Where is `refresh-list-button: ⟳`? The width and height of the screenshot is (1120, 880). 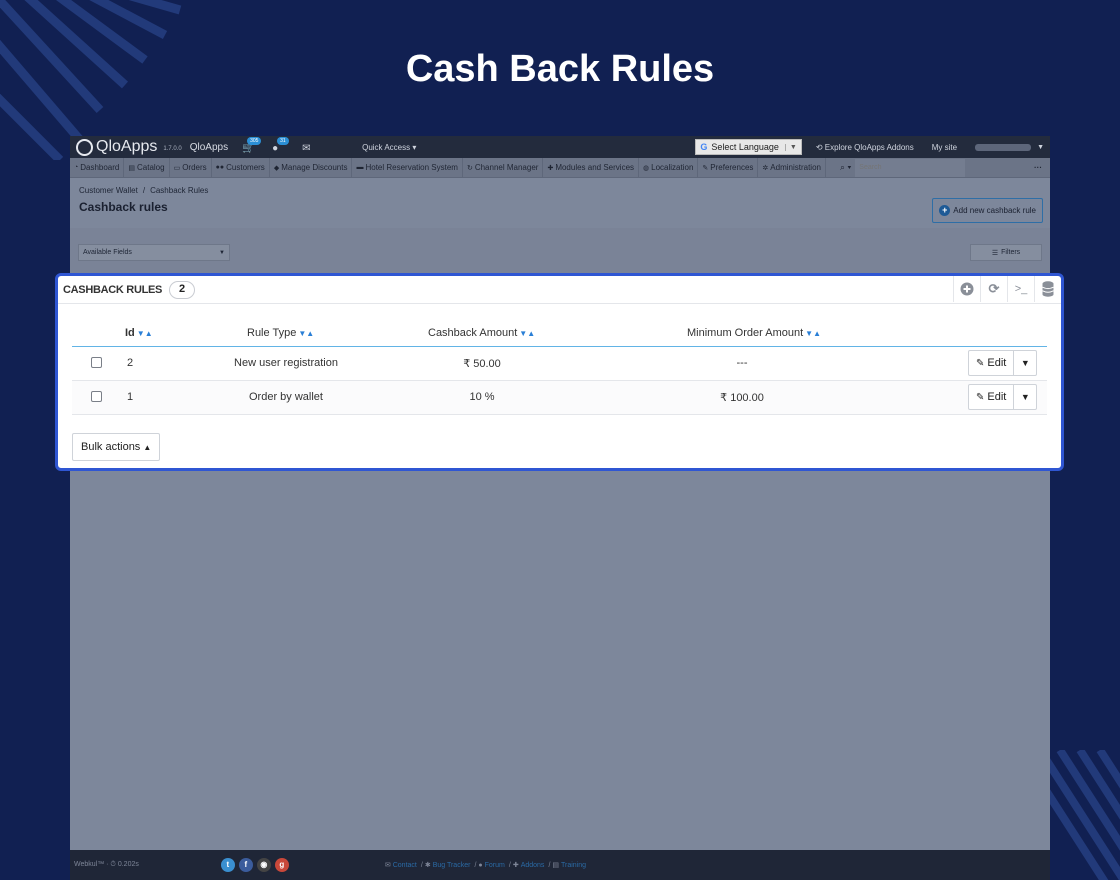
refresh-list-button: ⟳ is located at coordinates (993, 289).